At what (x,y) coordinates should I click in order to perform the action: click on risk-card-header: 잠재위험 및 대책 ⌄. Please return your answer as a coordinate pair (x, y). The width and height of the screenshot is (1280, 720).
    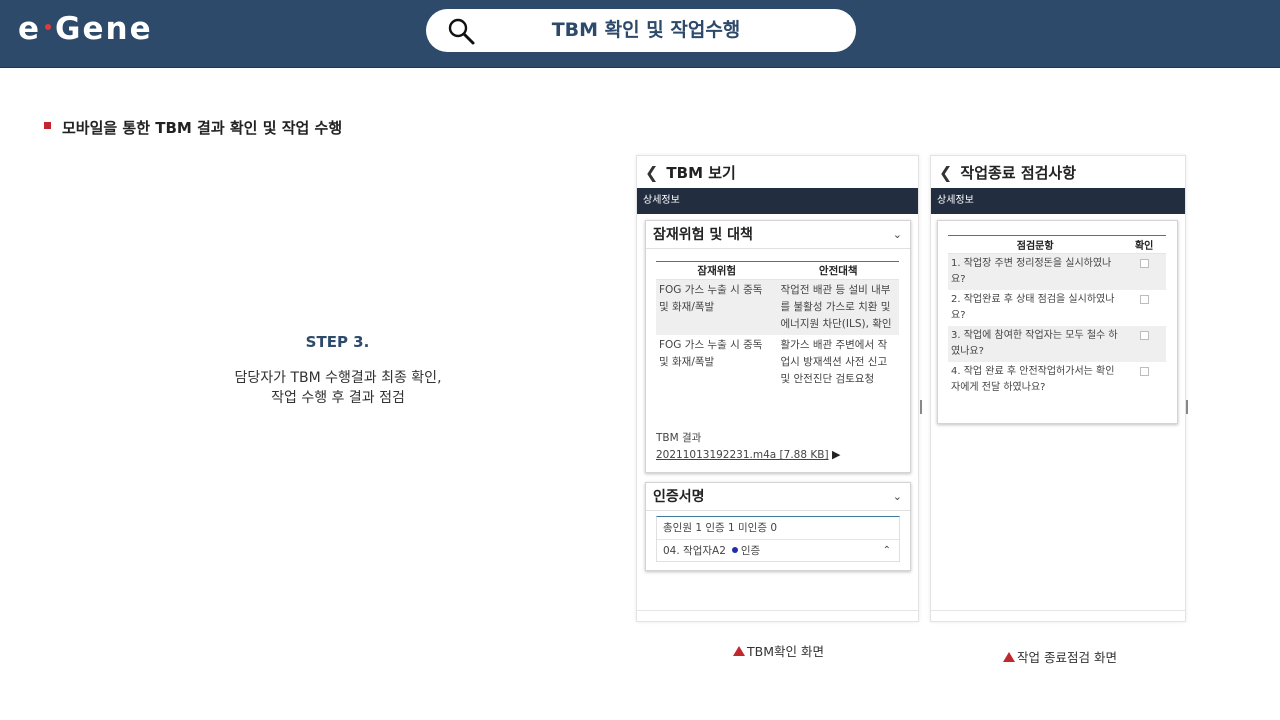
    Looking at the image, I should click on (778, 235).